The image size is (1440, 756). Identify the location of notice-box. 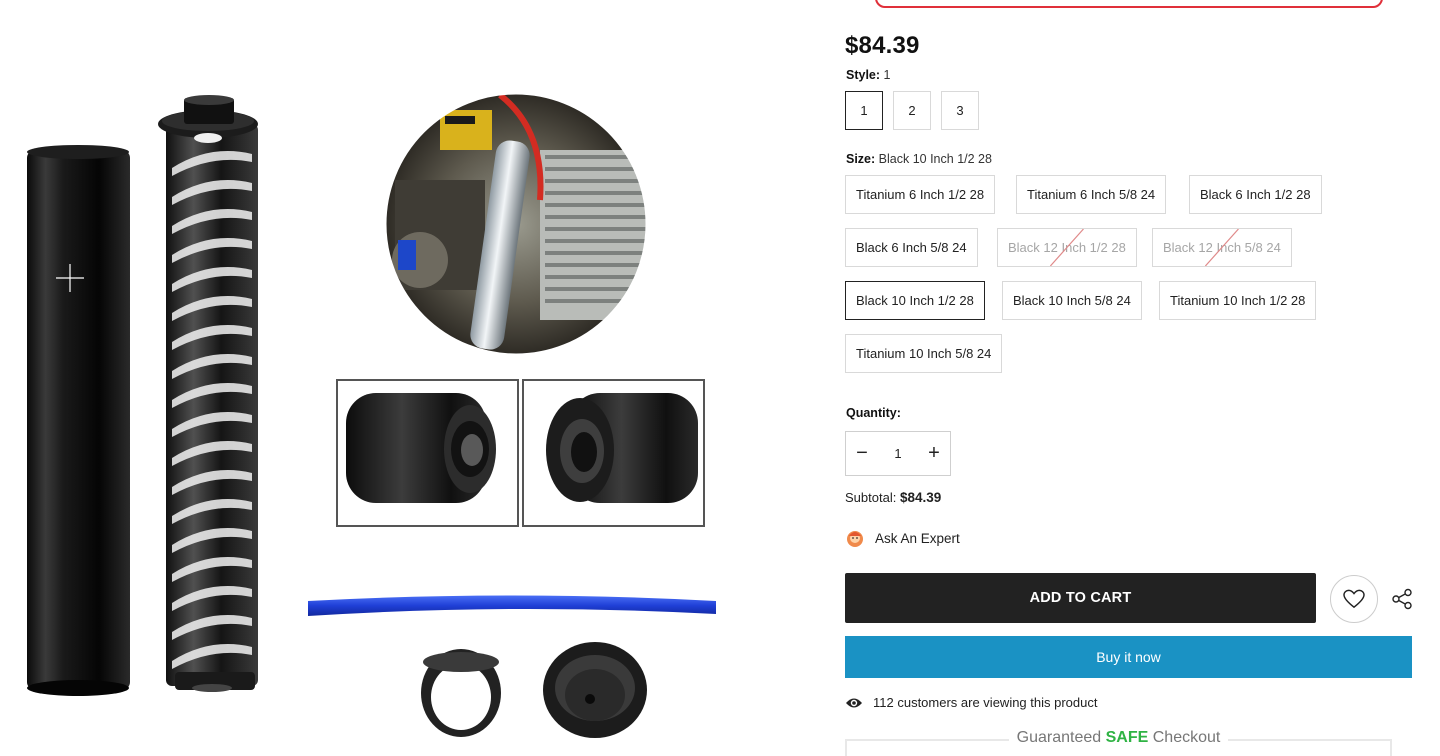
(1129, 4).